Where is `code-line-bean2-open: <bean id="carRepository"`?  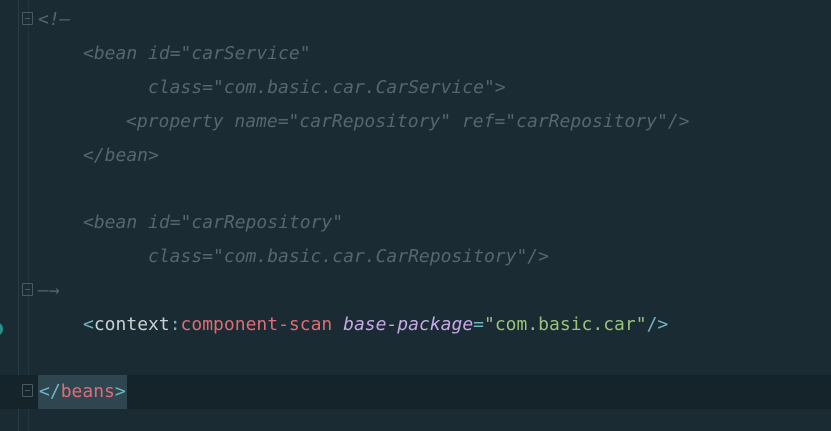
code-line-bean2-open: <bean id="carRepository" is located at coordinates (415, 223).